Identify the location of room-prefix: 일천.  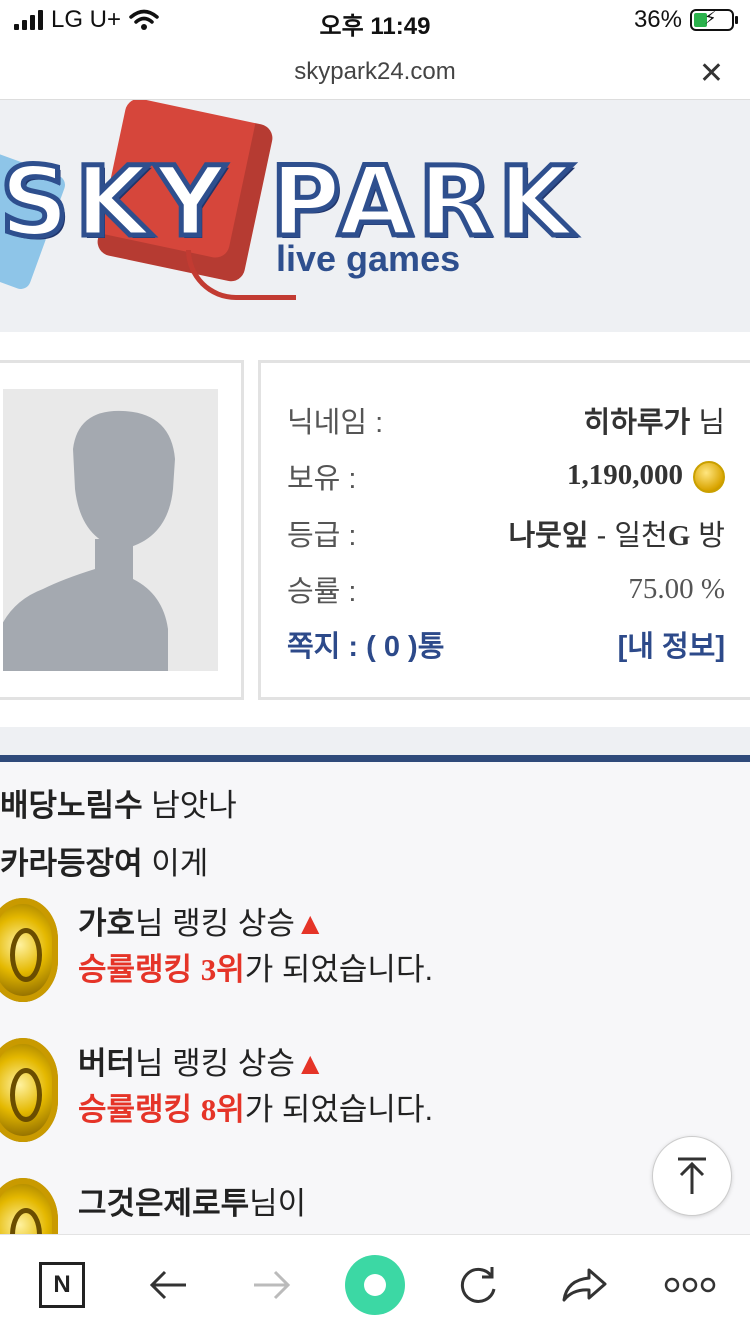
(641, 536).